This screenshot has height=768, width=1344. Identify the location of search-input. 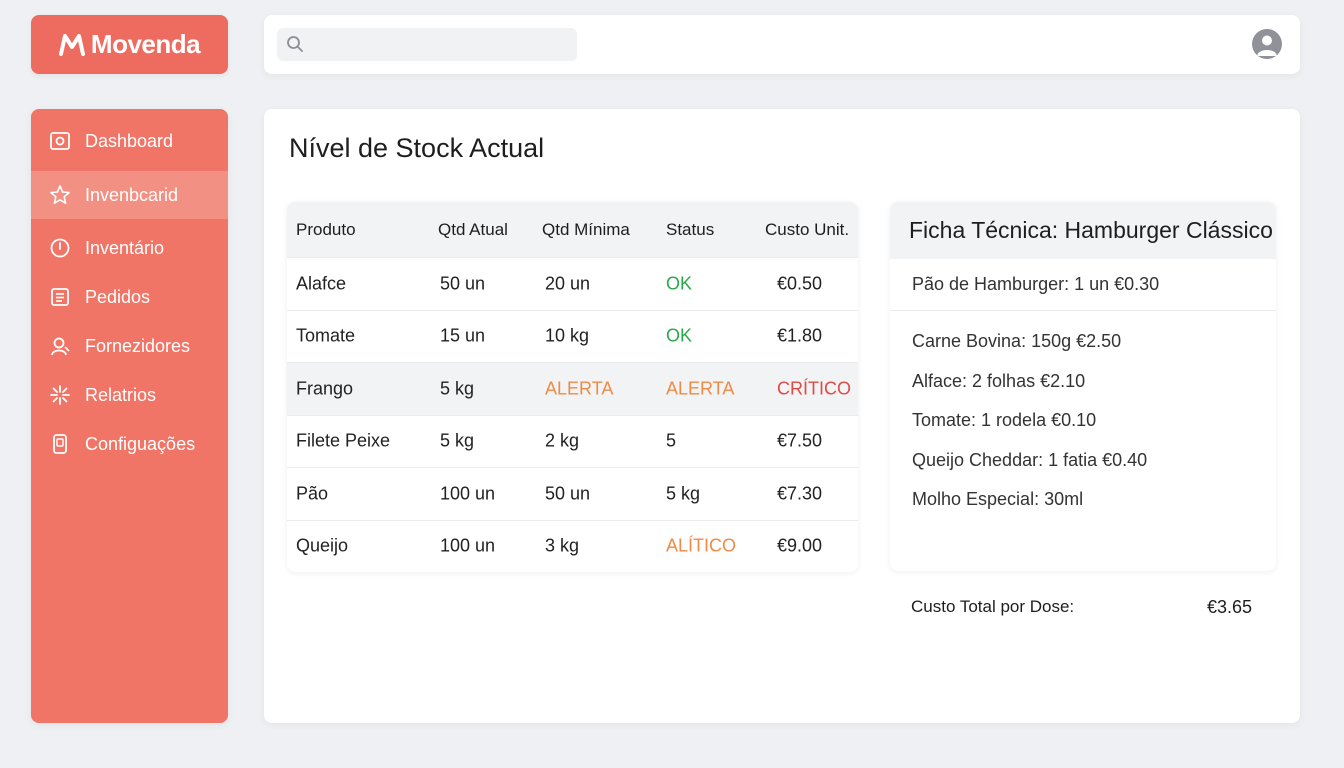
(427, 44).